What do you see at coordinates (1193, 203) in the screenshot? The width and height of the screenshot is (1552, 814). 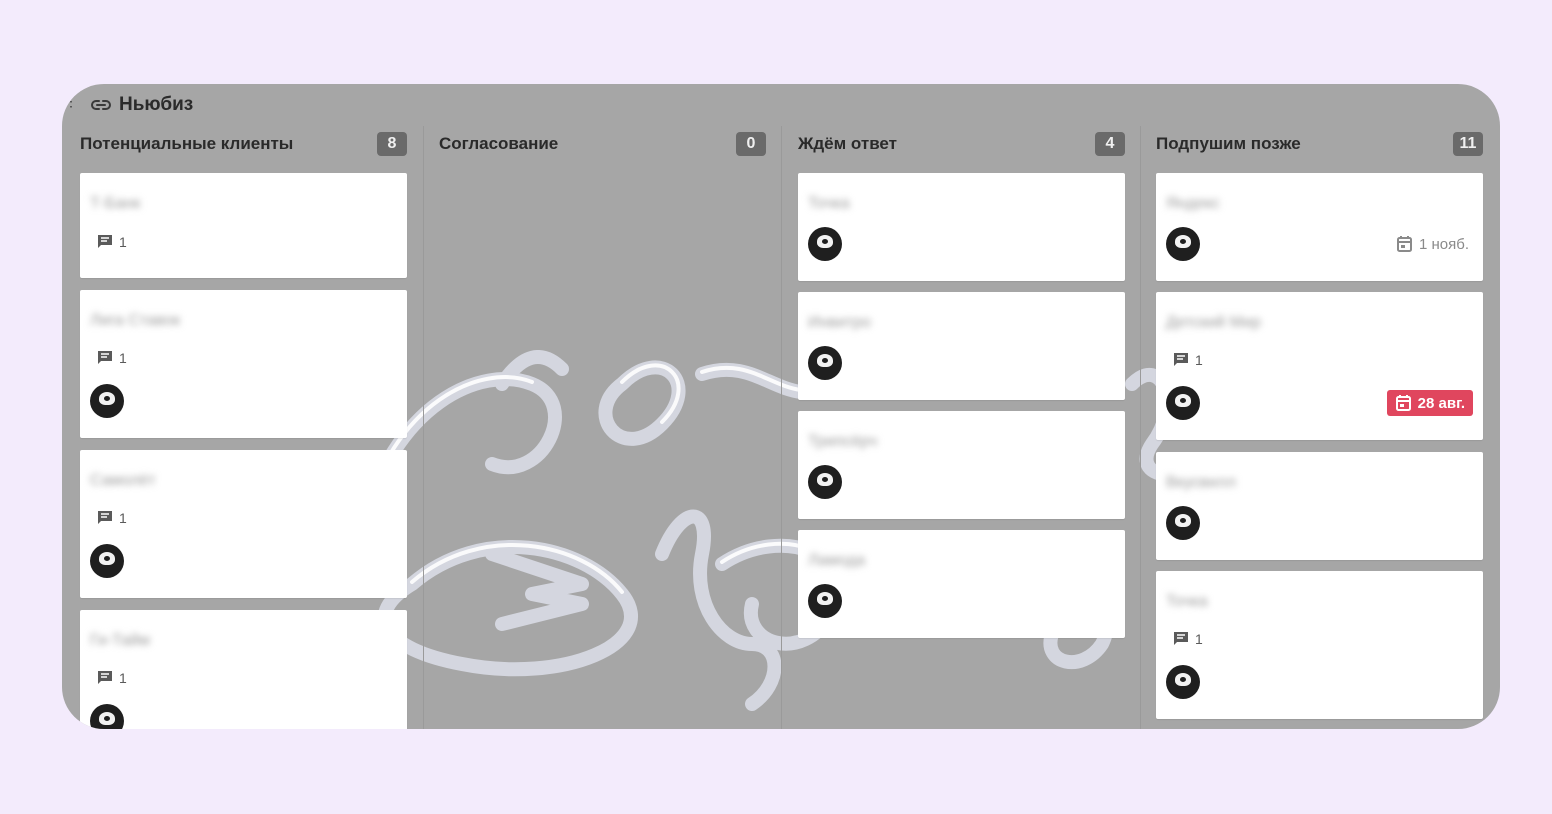 I see `card-title: Яндекс` at bounding box center [1193, 203].